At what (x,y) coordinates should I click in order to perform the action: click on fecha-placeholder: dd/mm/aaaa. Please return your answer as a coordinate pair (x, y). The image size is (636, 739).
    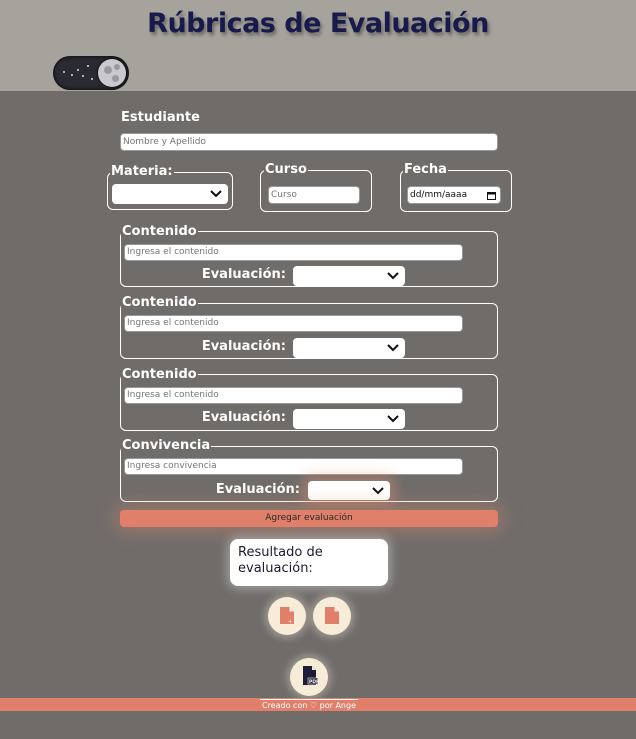
    Looking at the image, I should click on (439, 195).